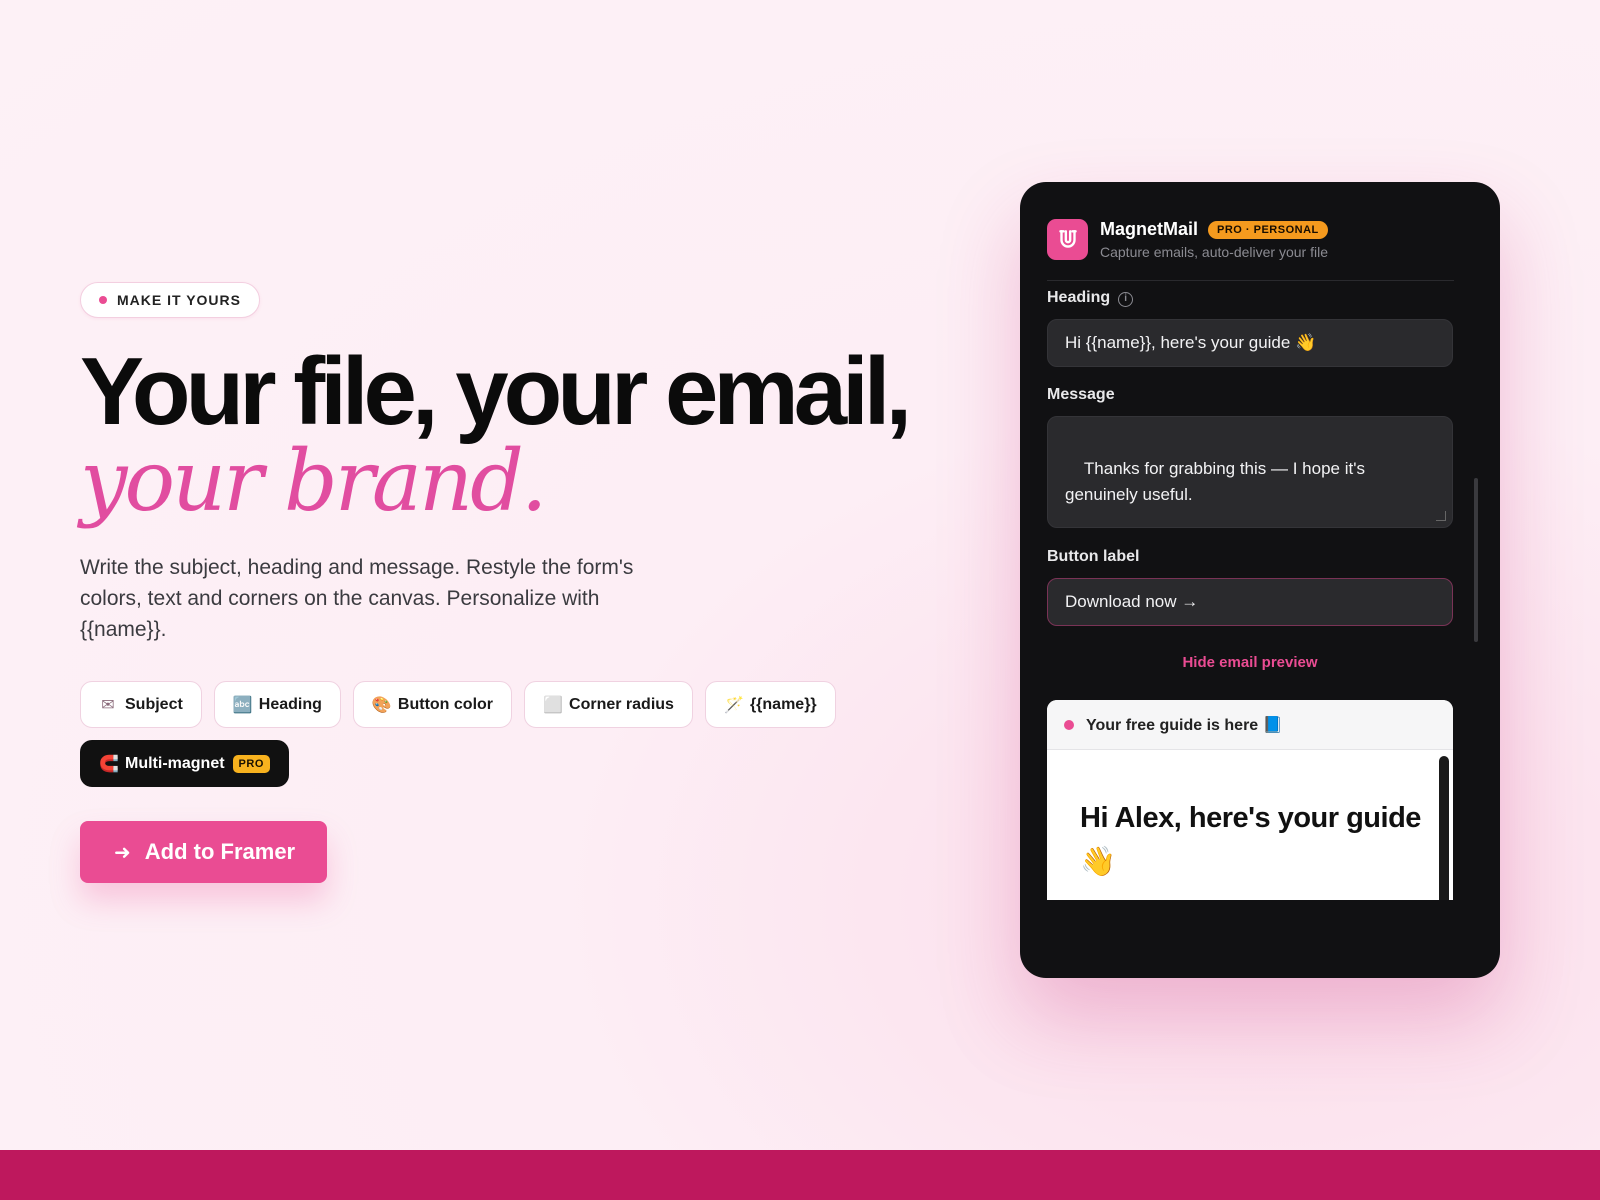 Image resolution: width=1600 pixels, height=1200 pixels. What do you see at coordinates (1067, 239) in the screenshot?
I see `magnet-logo-icon` at bounding box center [1067, 239].